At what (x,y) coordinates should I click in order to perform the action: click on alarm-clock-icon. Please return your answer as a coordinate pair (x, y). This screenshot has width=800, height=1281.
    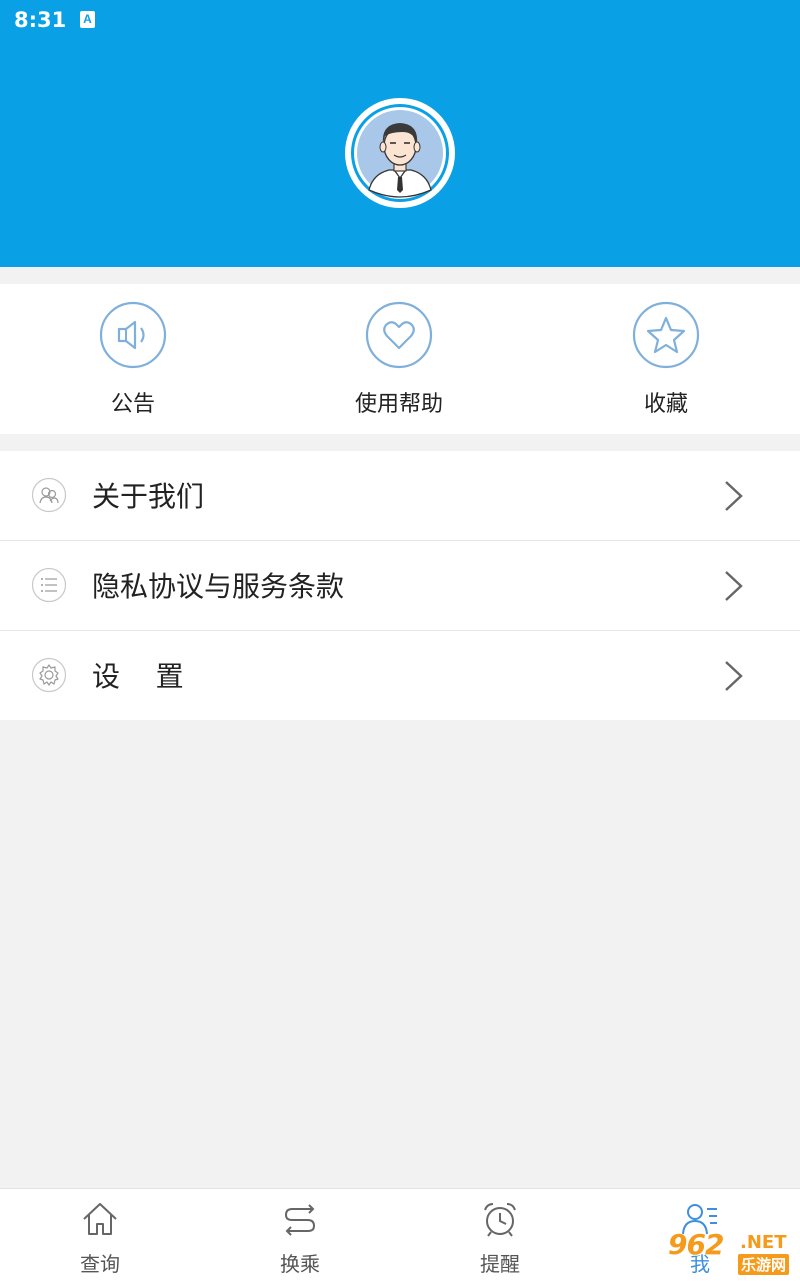
    Looking at the image, I should click on (500, 1220).